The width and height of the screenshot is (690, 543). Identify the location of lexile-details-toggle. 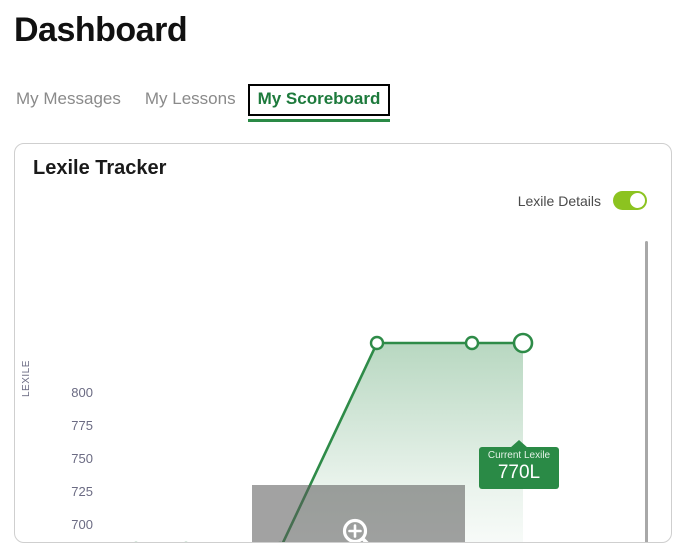
(630, 200).